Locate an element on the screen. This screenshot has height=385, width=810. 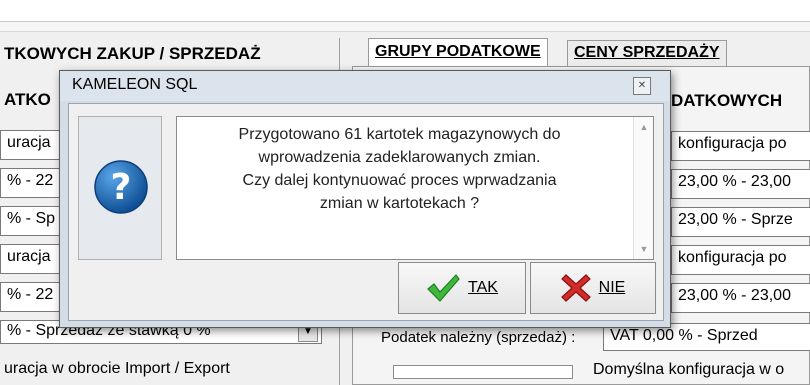
right-vat-select-1: 23,00 % - 23,00 is located at coordinates (740, 184).